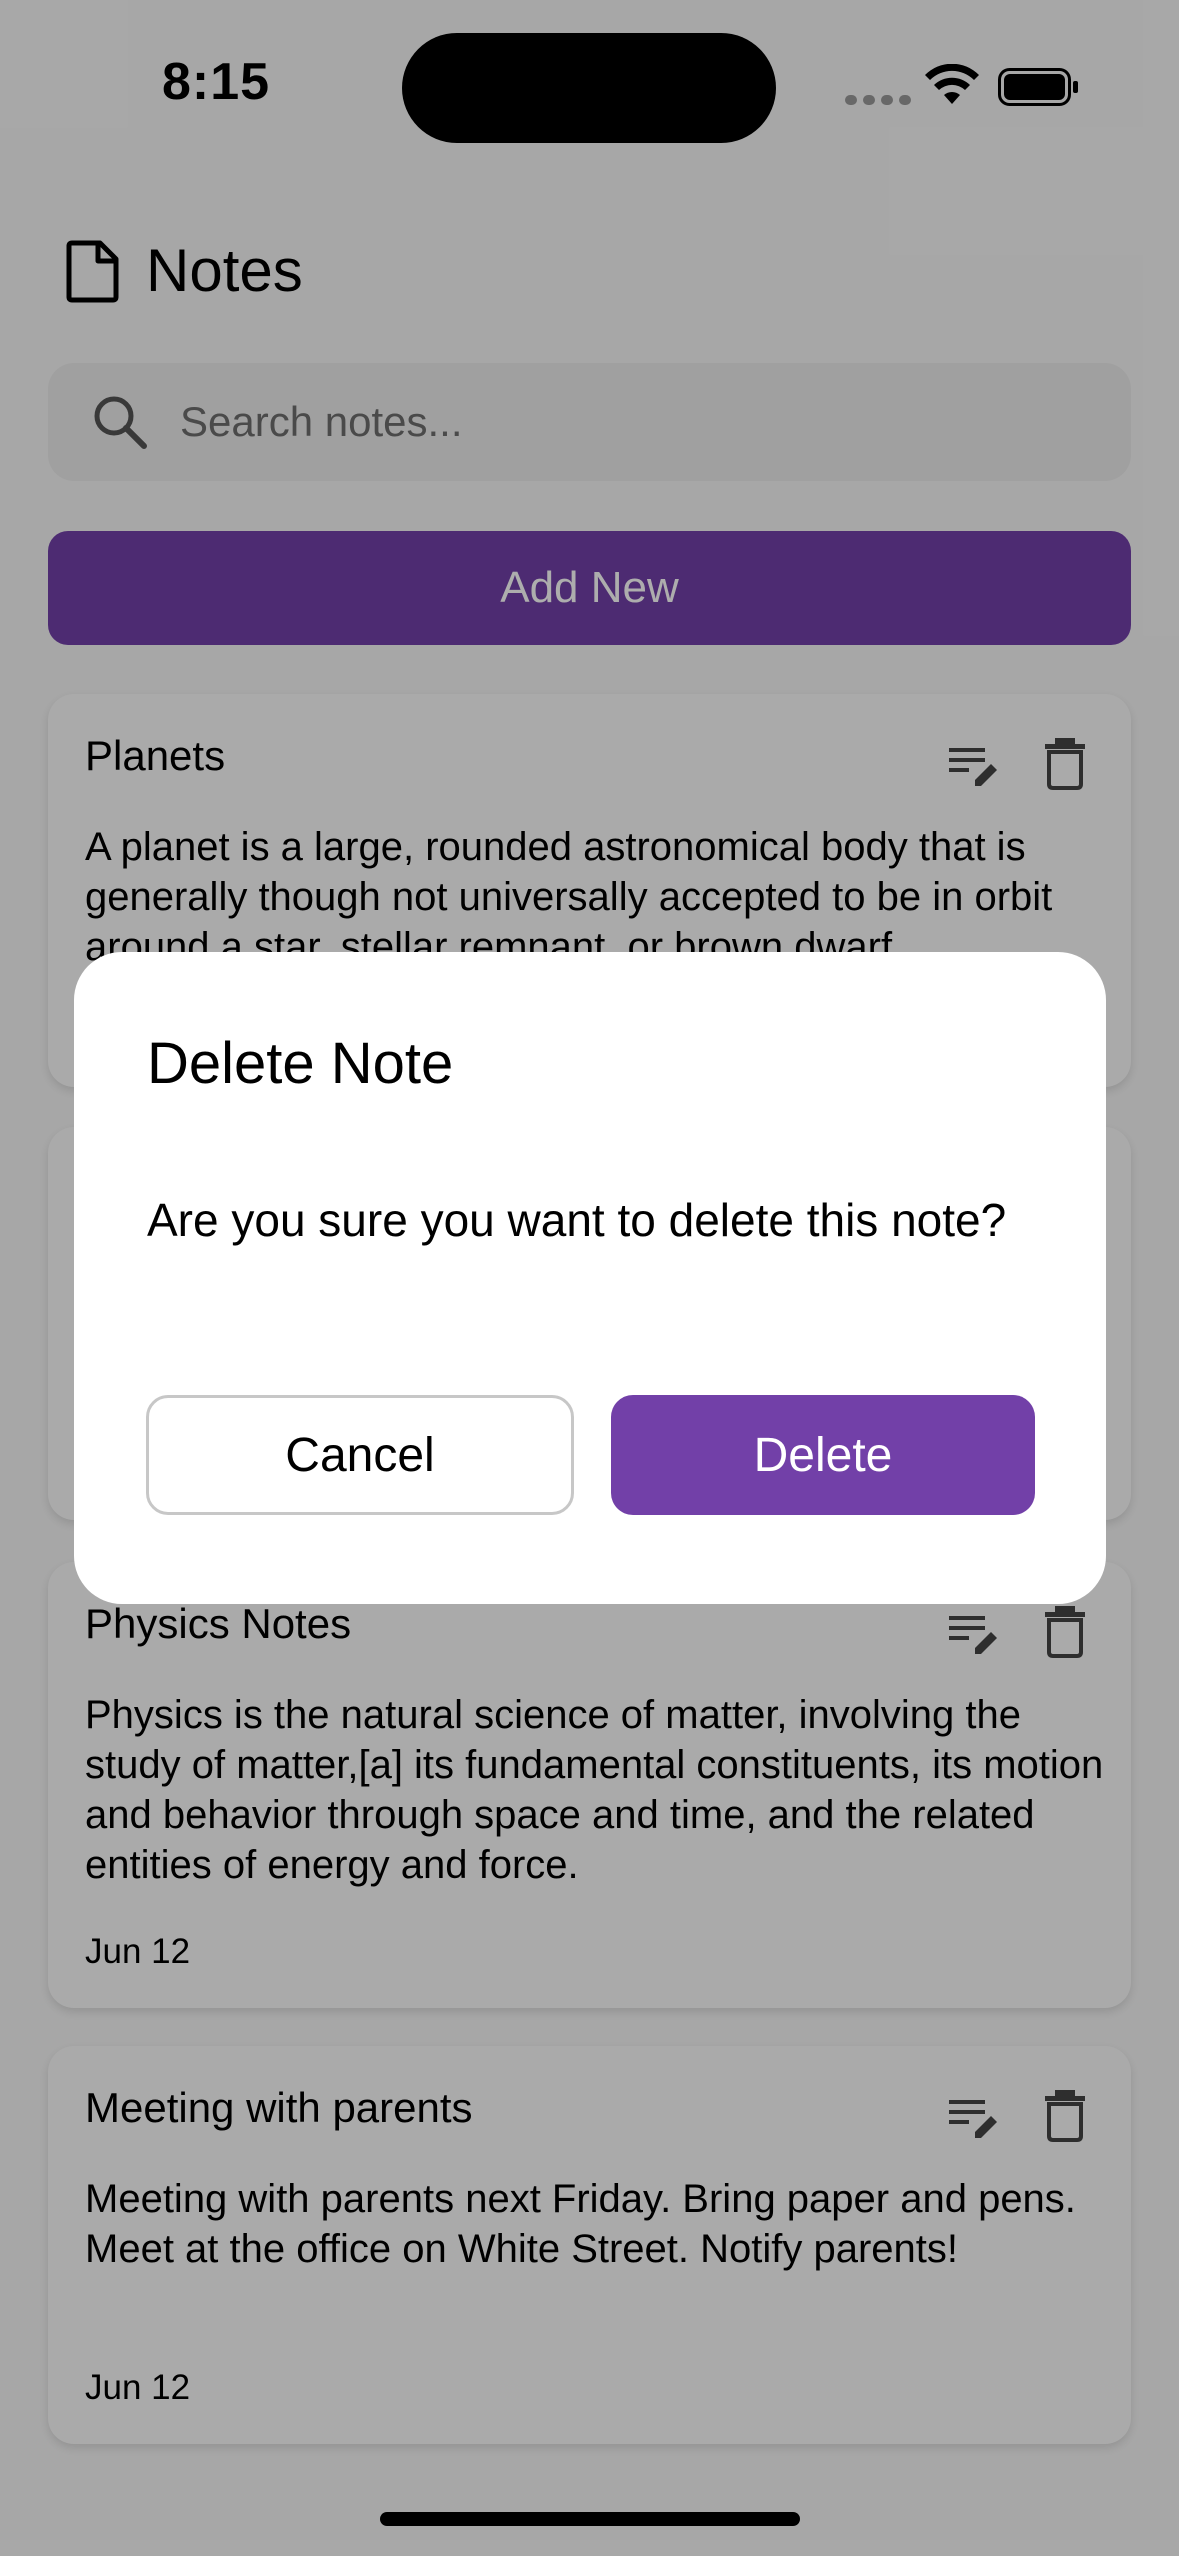  I want to click on home-indicator, so click(590, 2519).